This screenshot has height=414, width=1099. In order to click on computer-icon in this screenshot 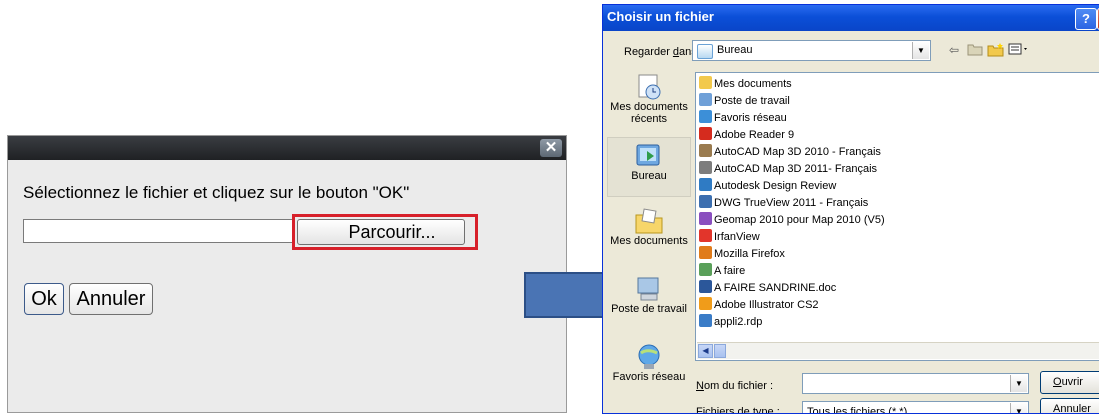, I will do `click(705, 99)`.